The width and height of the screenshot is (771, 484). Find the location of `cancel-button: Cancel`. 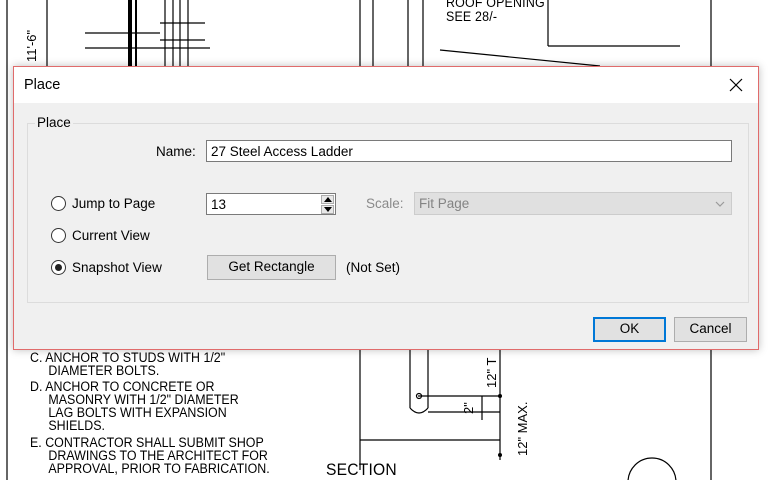

cancel-button: Cancel is located at coordinates (710, 329).